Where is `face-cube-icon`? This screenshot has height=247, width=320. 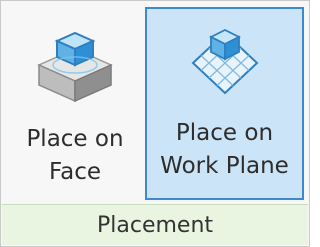
face-cube-icon is located at coordinates (75, 67).